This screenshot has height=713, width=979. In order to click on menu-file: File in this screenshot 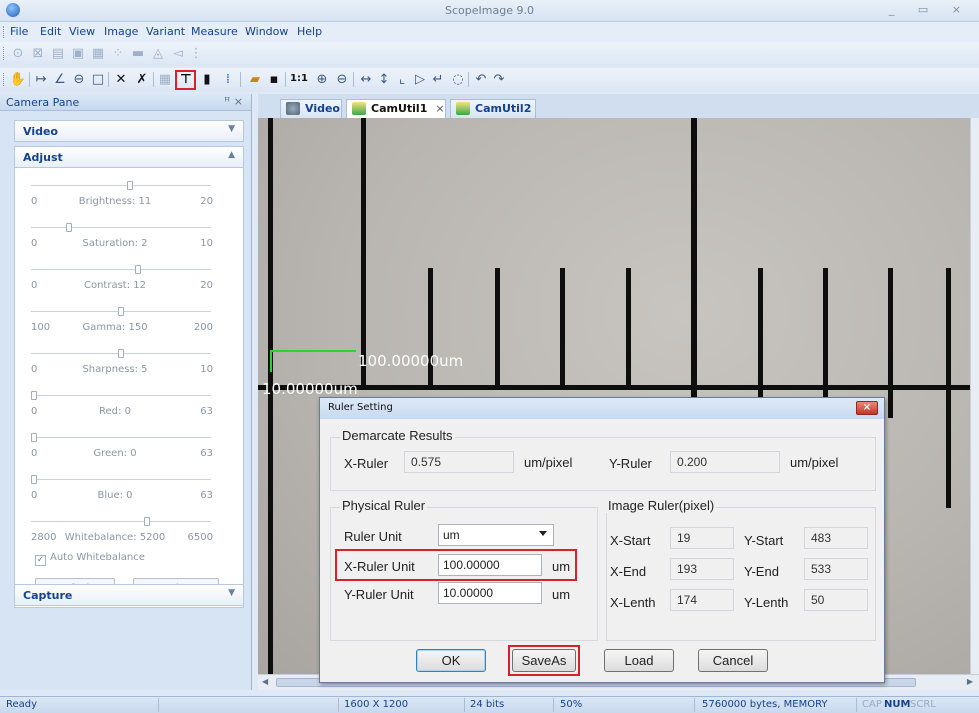, I will do `click(19, 31)`.